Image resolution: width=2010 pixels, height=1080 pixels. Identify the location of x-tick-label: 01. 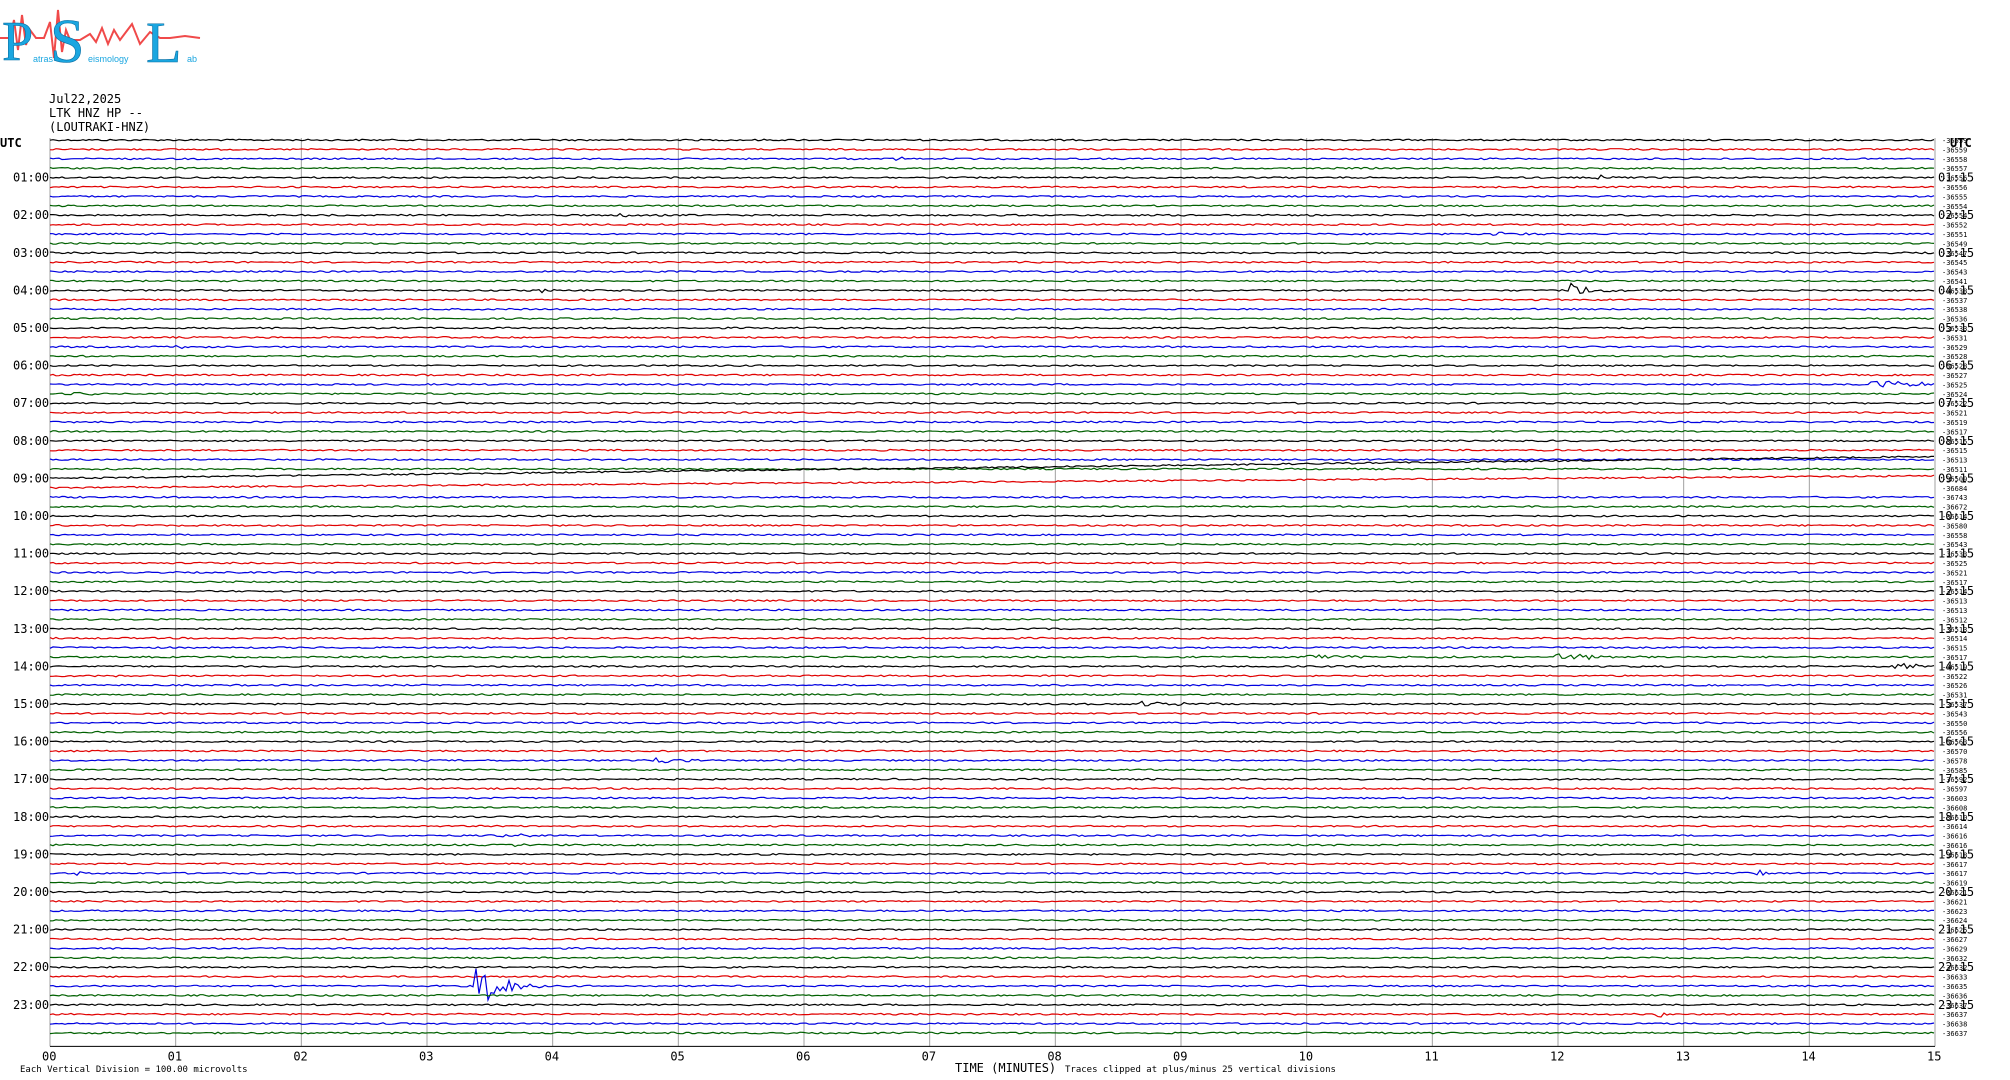
(175, 1056).